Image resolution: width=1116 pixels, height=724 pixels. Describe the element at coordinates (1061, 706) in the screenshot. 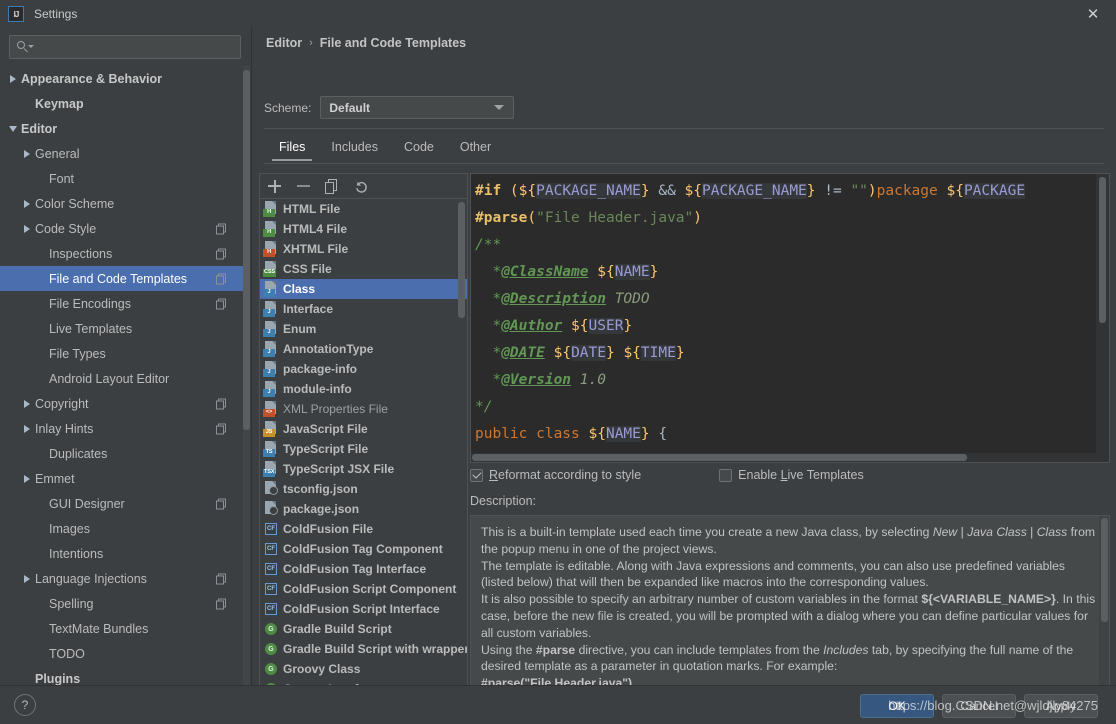

I see `apply-button: Apply` at that location.